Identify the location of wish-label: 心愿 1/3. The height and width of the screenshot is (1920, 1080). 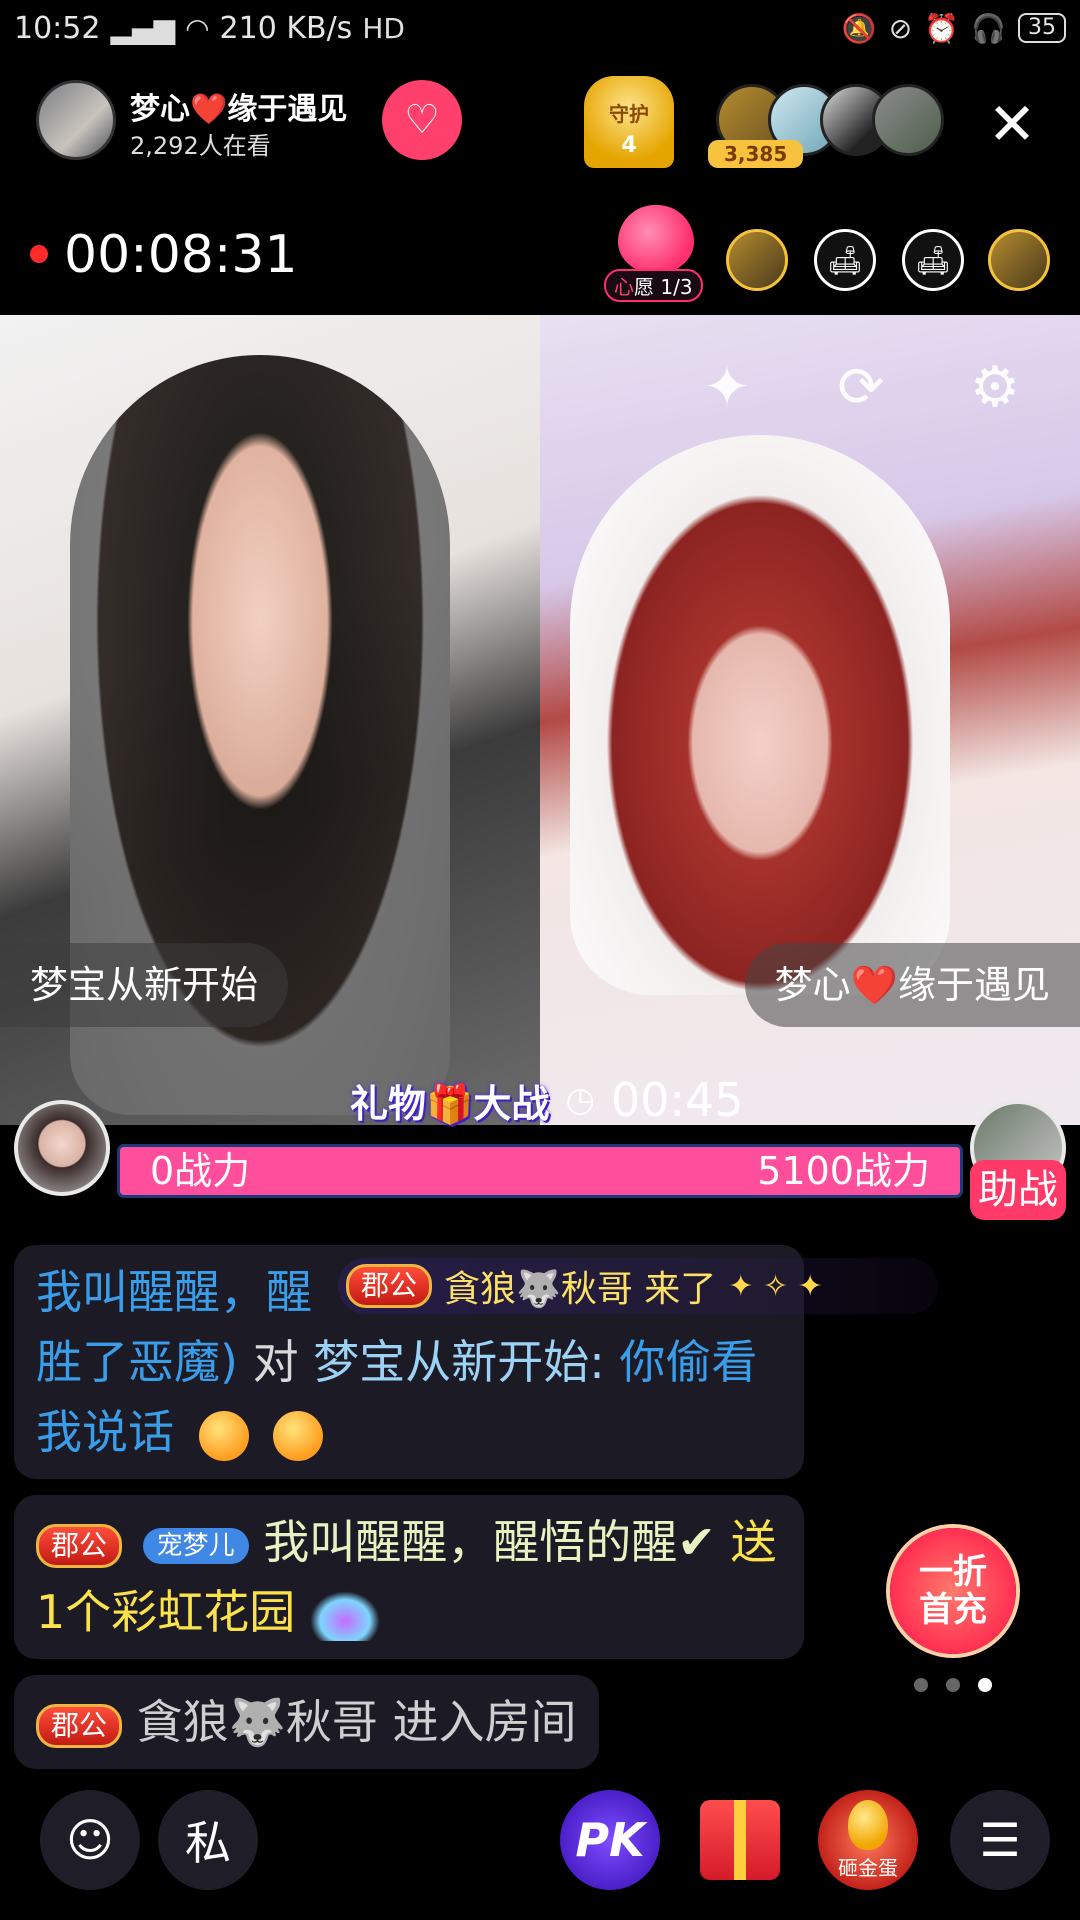
(653, 285).